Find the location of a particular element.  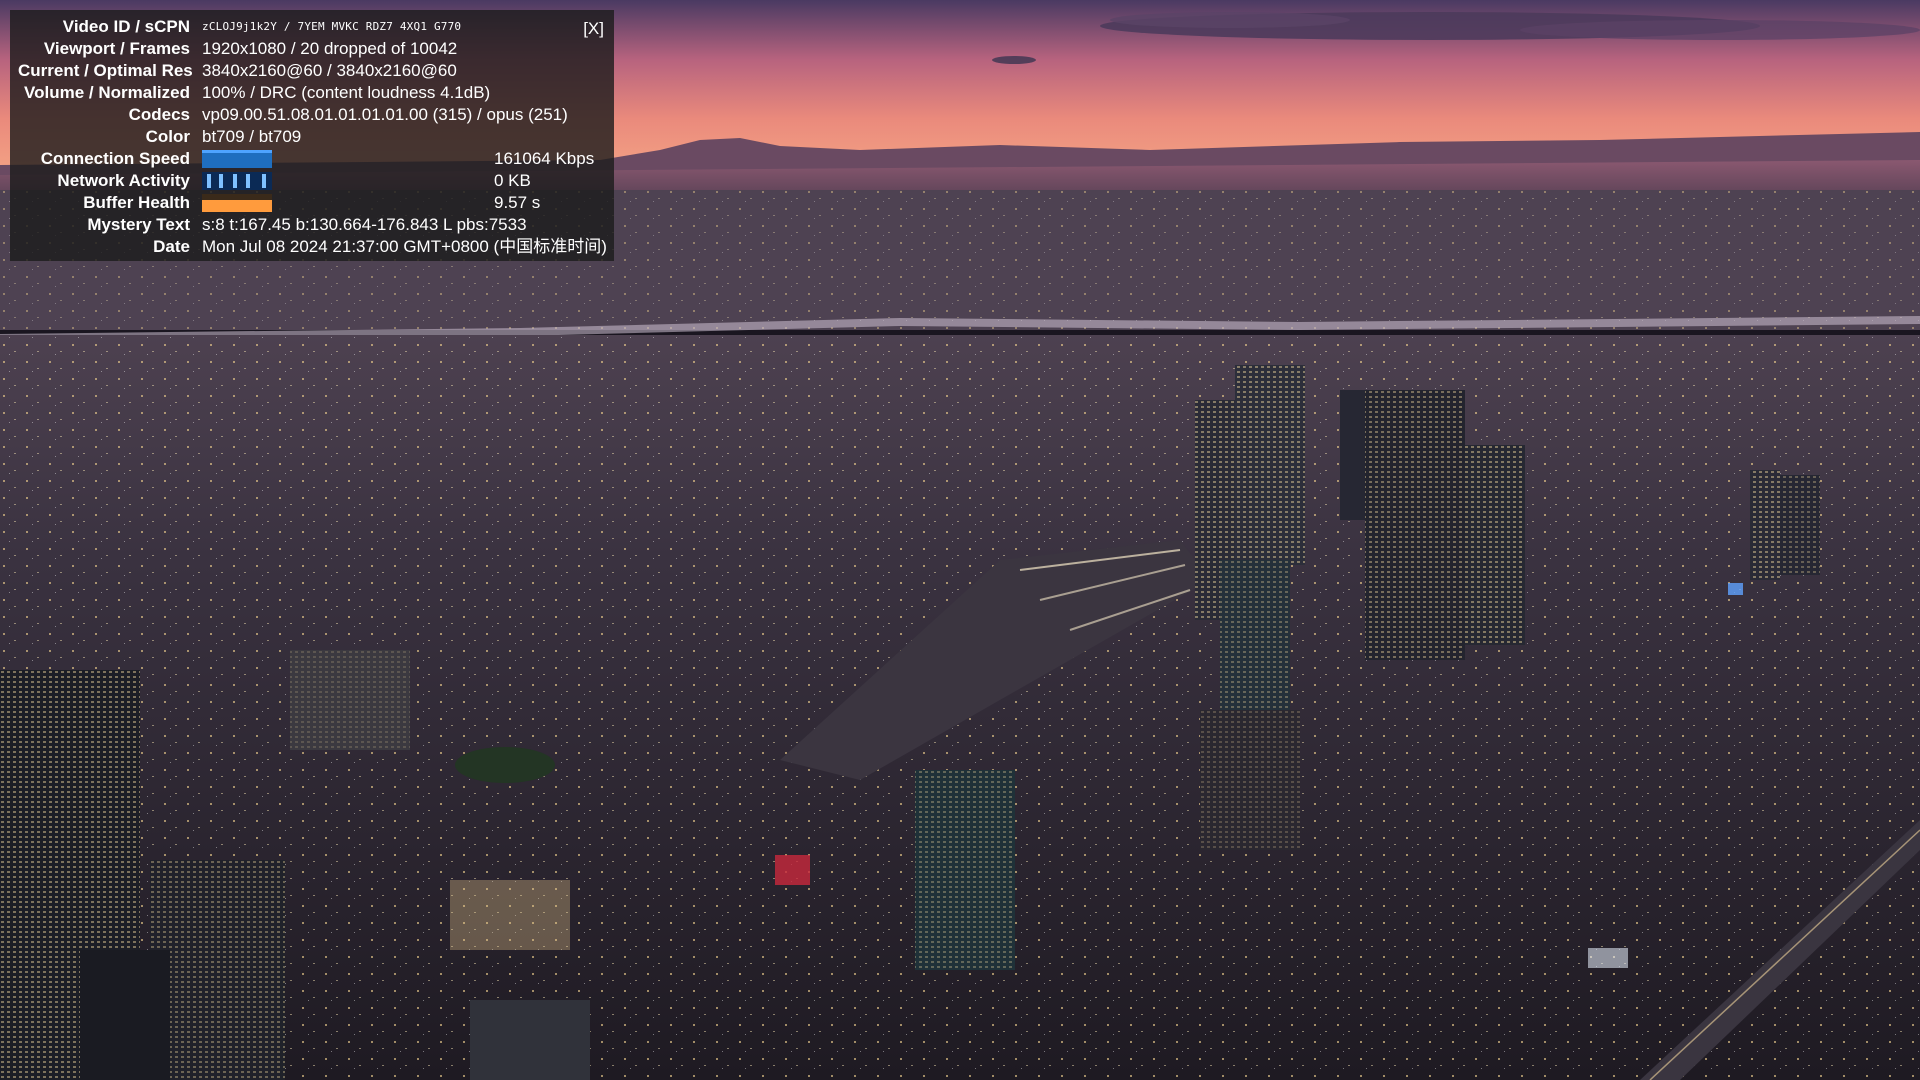

stats-label: Date is located at coordinates (171, 246).